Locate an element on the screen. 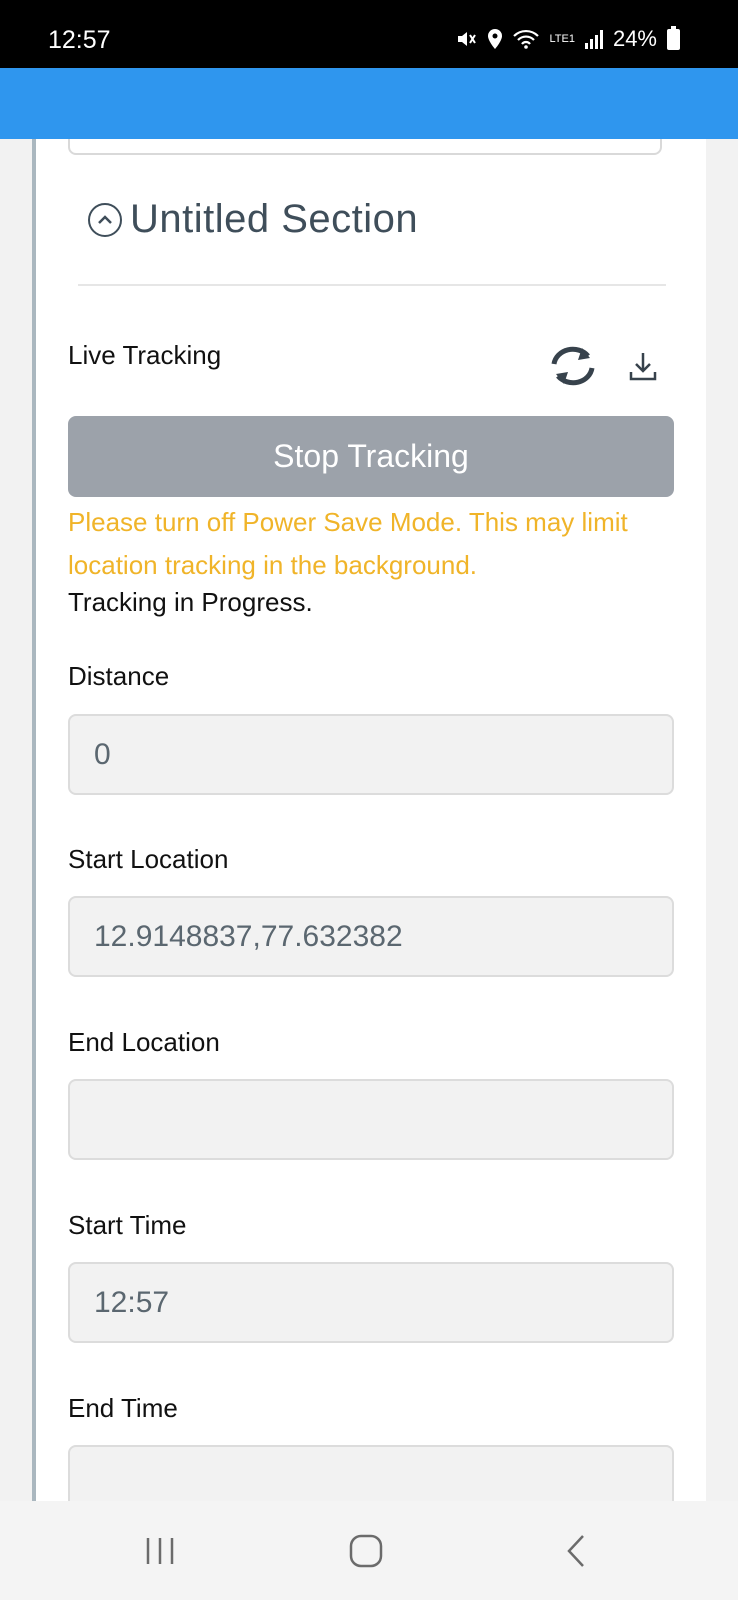 Image resolution: width=738 pixels, height=1600 pixels. back-button is located at coordinates (576, 1551).